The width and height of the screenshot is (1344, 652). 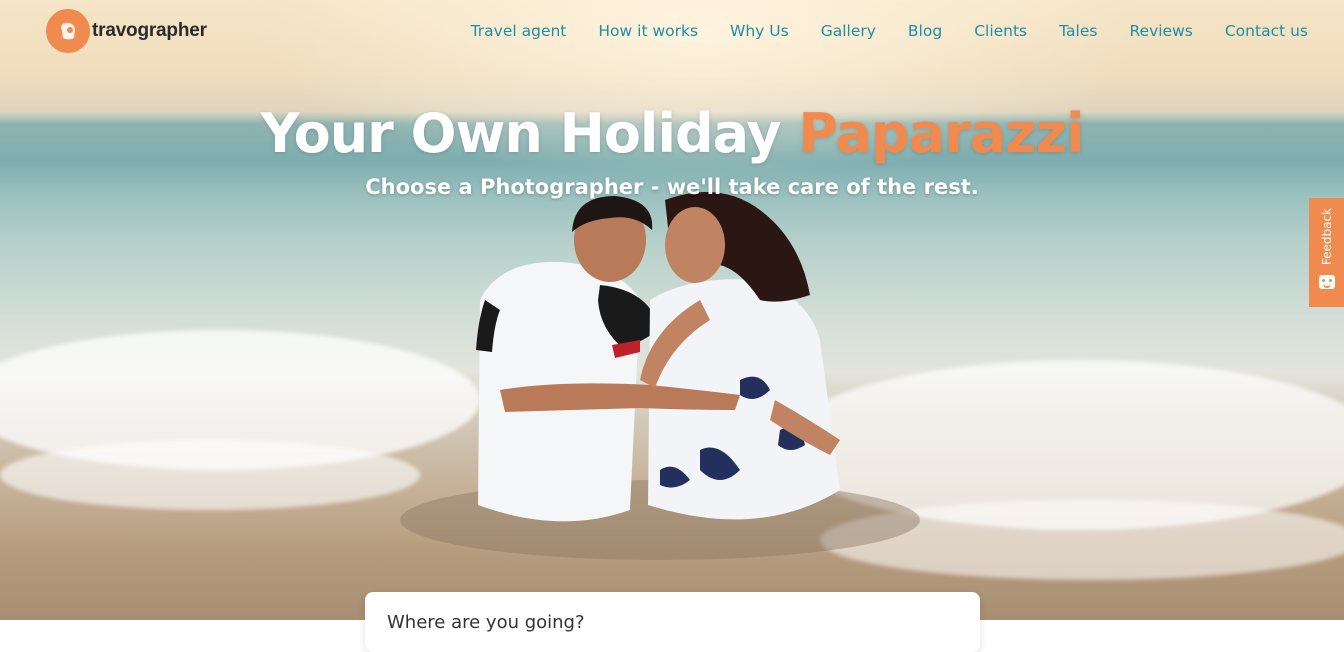 I want to click on search-card: Where are you going?, so click(x=672, y=622).